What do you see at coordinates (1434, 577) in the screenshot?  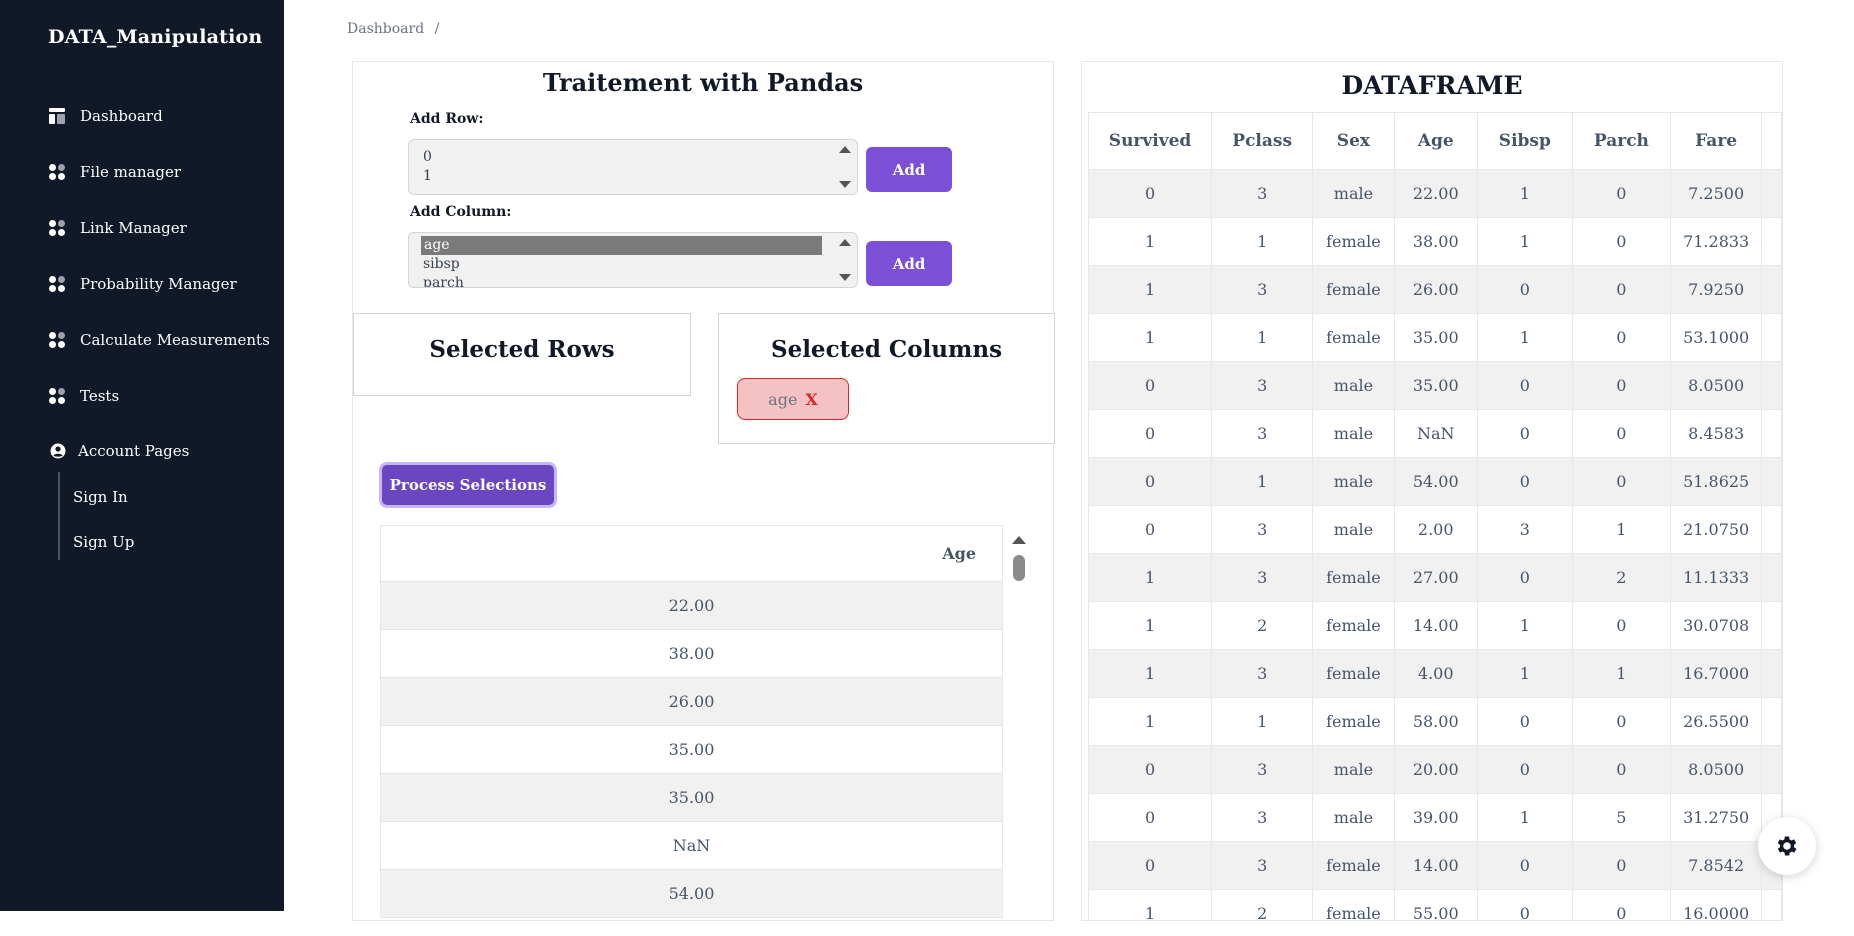 I see `table-row: 1 3 female 27.00 0 2 11.1333` at bounding box center [1434, 577].